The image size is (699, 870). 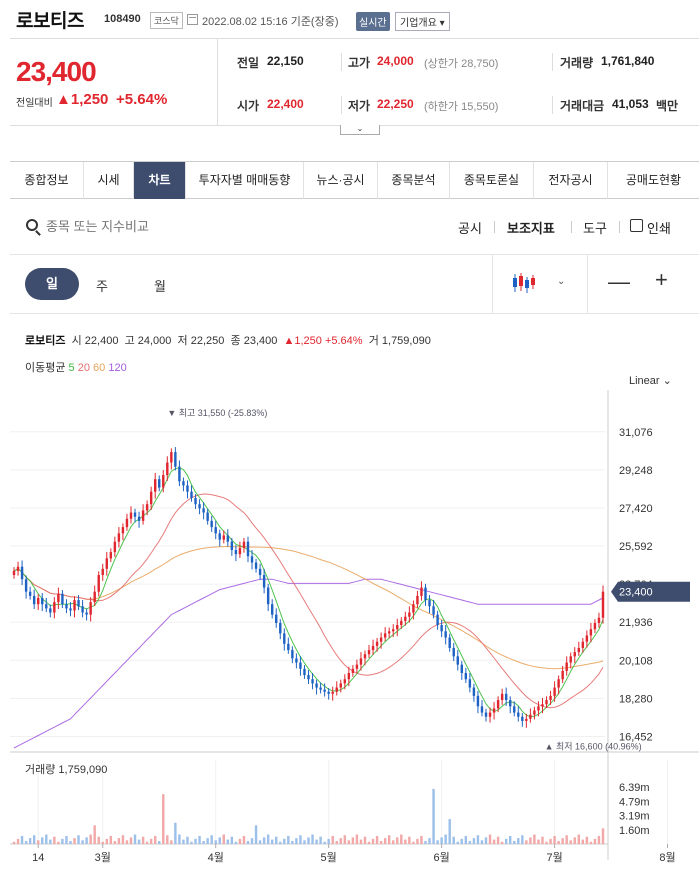 What do you see at coordinates (619, 282) in the screenshot?
I see `zoom-out-icon: —` at bounding box center [619, 282].